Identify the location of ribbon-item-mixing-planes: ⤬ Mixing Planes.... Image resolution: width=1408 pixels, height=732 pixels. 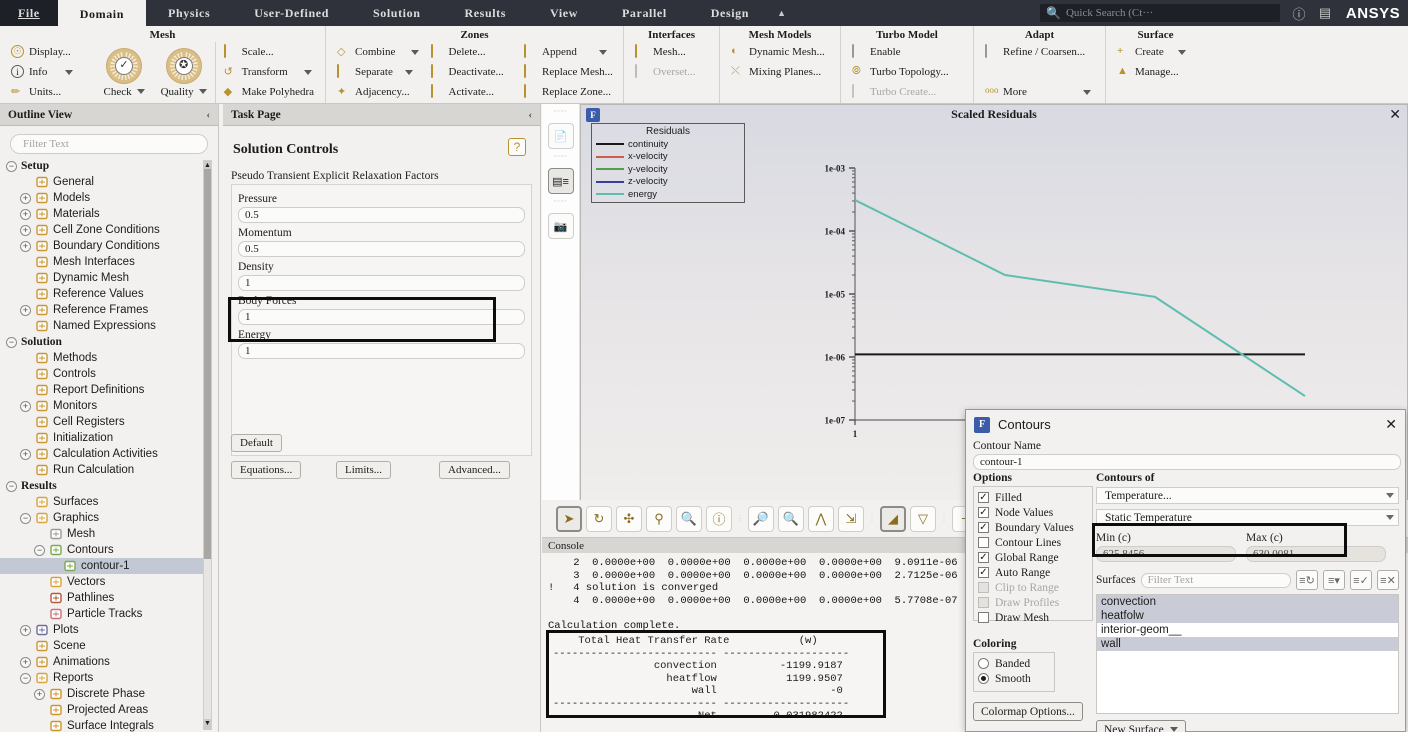
(778, 72).